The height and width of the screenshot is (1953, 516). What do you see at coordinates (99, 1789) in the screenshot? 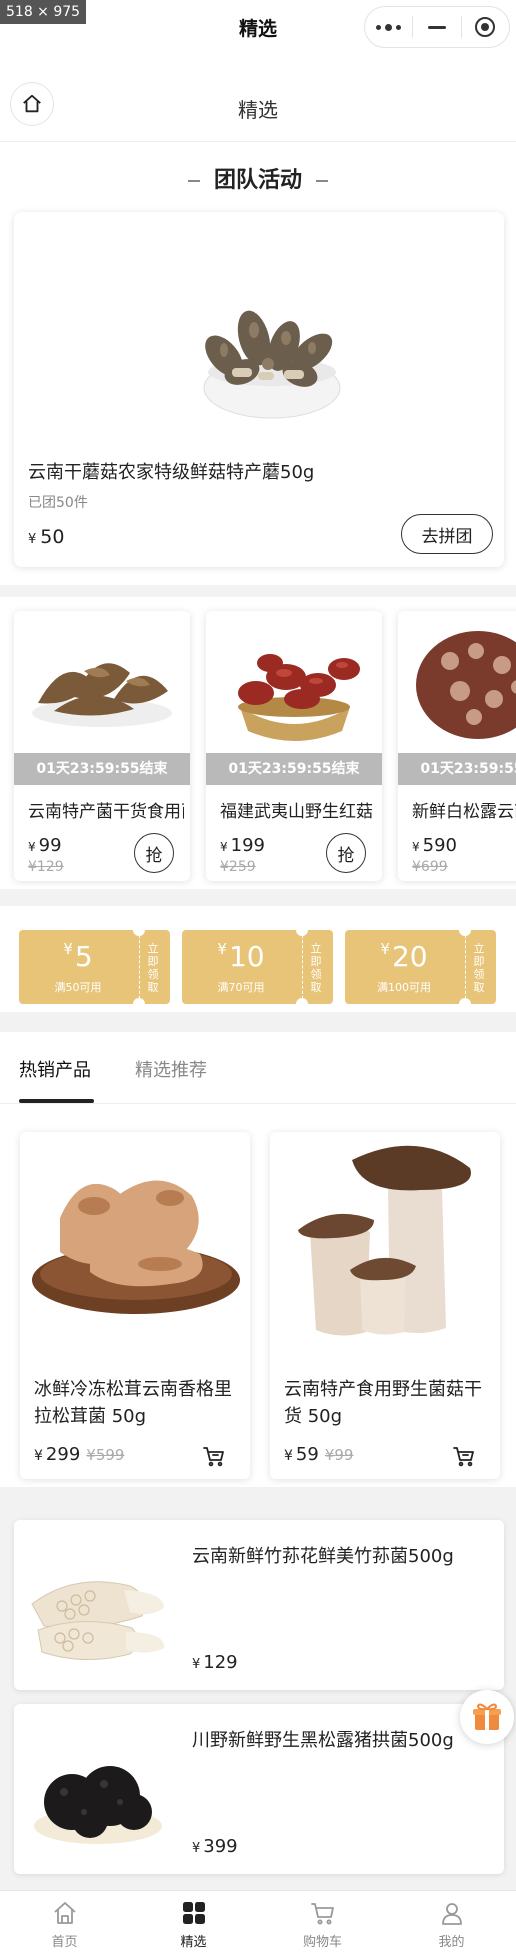
I see `black-truffle-image` at bounding box center [99, 1789].